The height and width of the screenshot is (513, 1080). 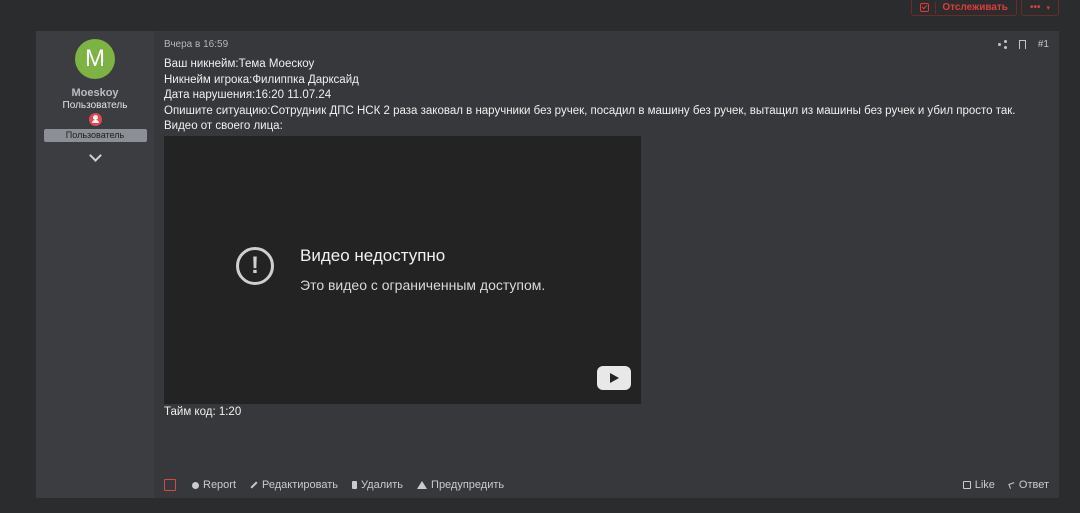 I want to click on user-column: M Moeskoy Пользователь Пользователь, so click(x=95, y=264).